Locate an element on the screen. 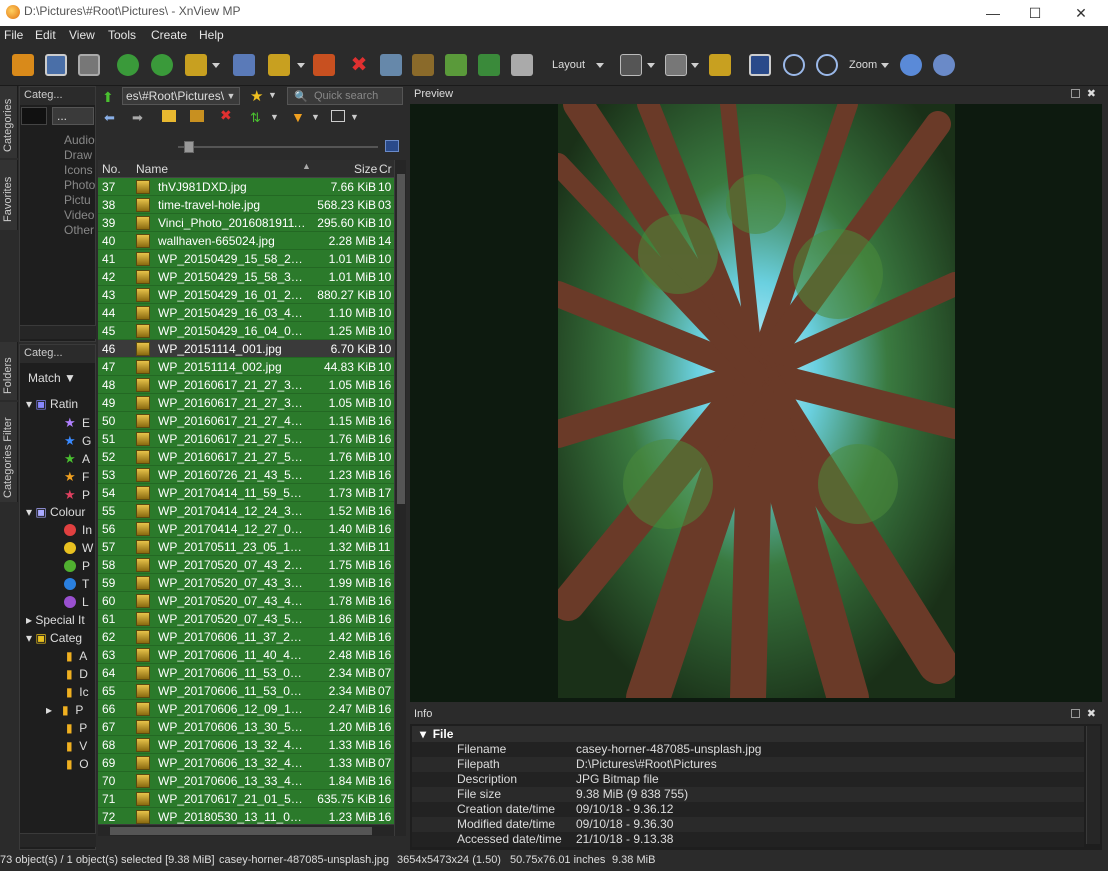 This screenshot has height=871, width=1108. table-row: 60 WP_20170520_07_43_47_Pr... 1.78 MiB16 is located at coordinates (246, 601).